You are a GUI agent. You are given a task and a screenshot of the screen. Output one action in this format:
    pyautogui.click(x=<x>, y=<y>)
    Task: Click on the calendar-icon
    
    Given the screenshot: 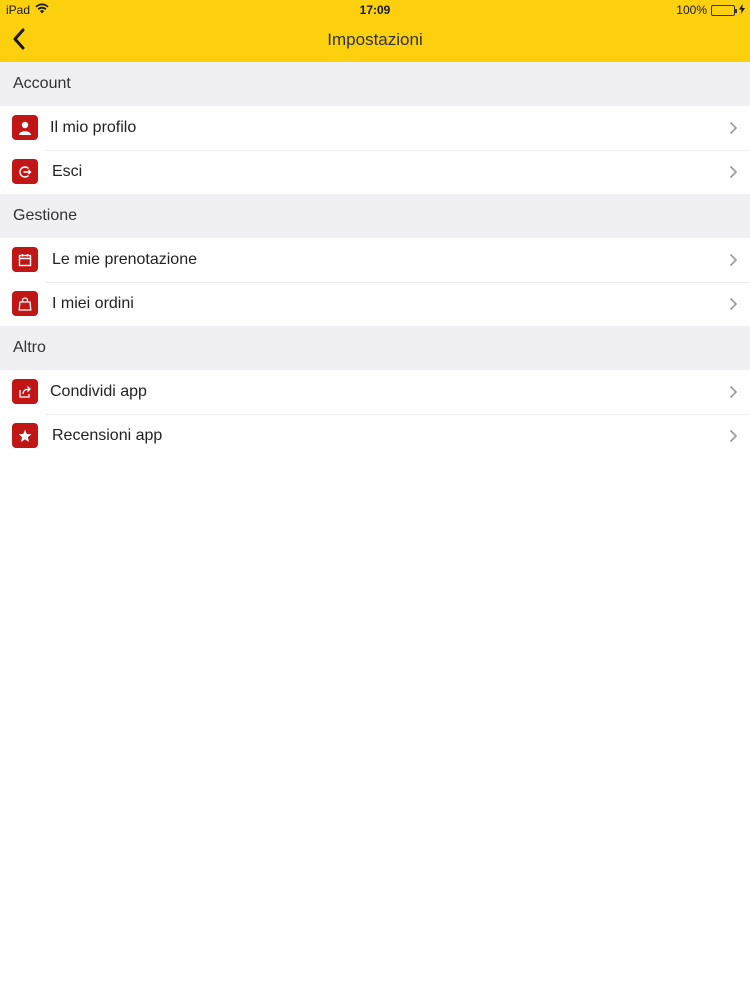 What is the action you would take?
    pyautogui.click(x=25, y=259)
    